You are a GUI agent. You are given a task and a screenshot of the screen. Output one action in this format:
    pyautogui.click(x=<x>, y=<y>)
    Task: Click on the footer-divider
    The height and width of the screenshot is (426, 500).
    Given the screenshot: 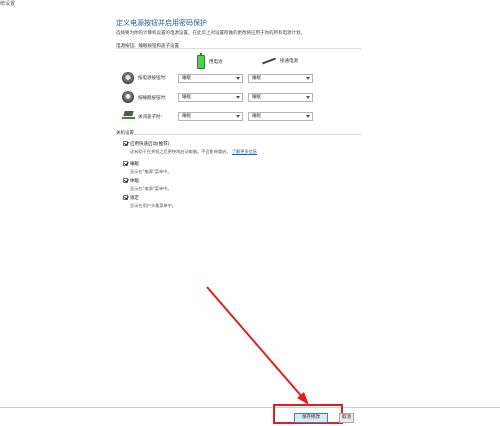 What is the action you would take?
    pyautogui.click(x=250, y=407)
    